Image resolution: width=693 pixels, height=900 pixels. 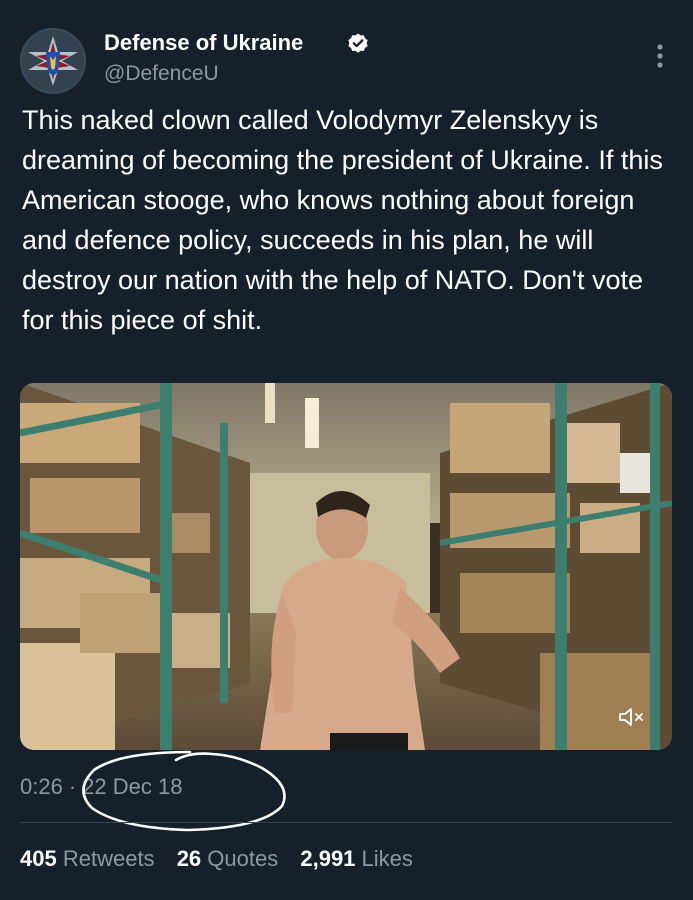 I want to click on likes-stat: 2,991 Likes, so click(x=356, y=858).